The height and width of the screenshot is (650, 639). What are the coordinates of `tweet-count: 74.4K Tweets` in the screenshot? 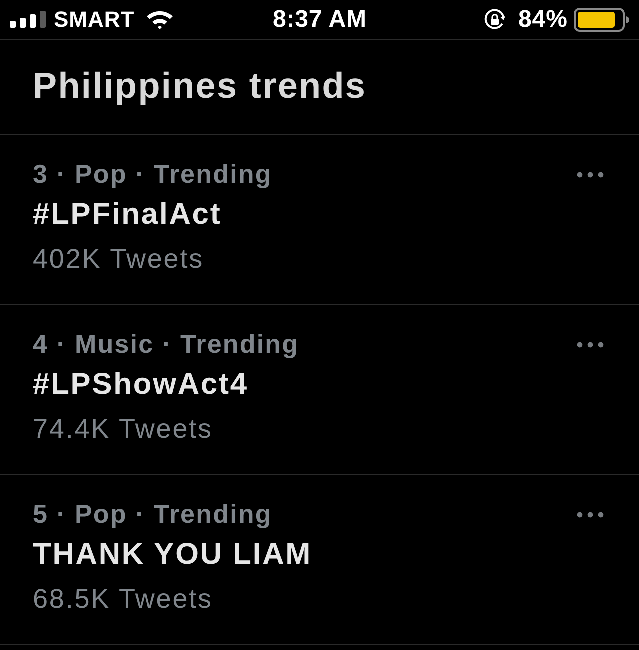 It's located at (123, 429).